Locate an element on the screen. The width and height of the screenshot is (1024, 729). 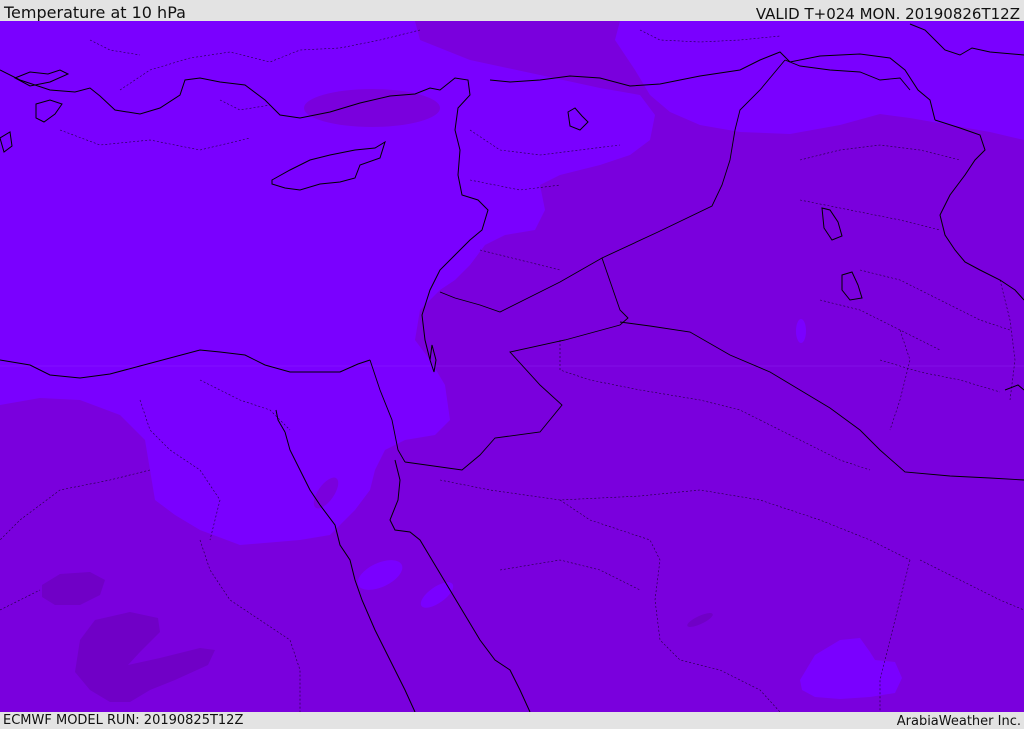
model-run: ECMWF MODEL RUN: 20190825T12Z is located at coordinates (123, 720).